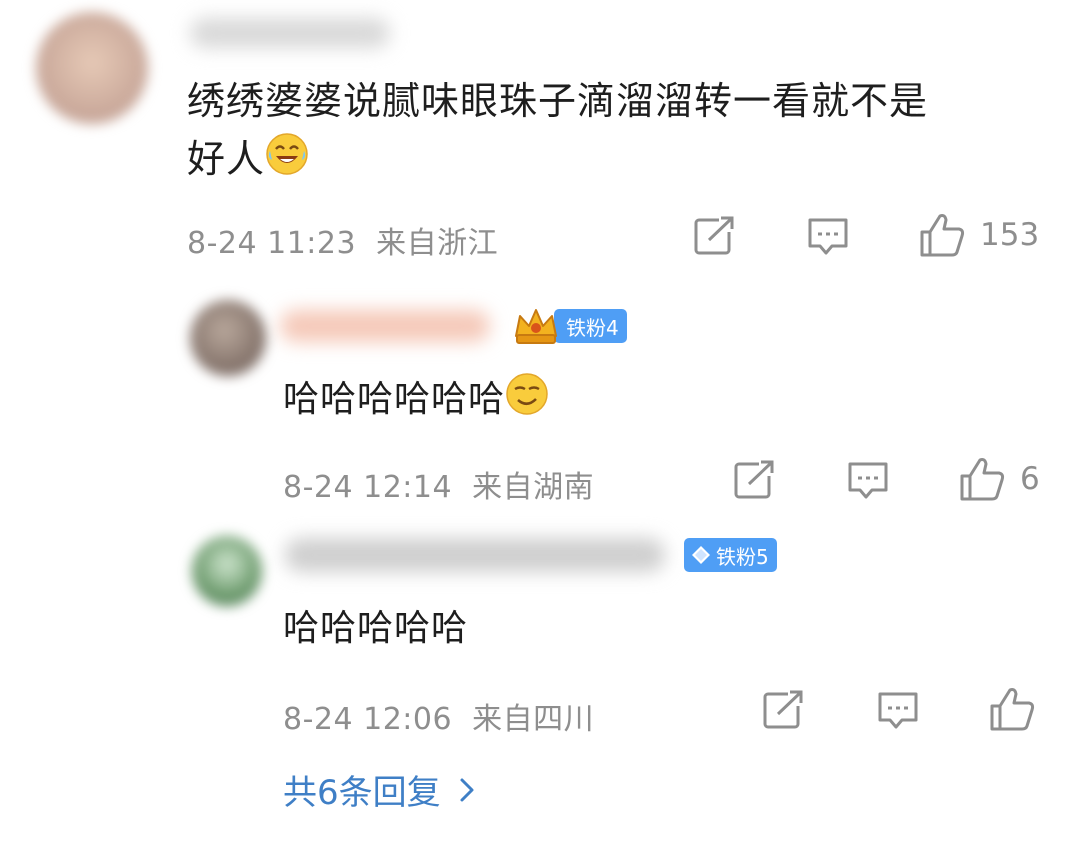 Image resolution: width=1080 pixels, height=849 pixels. Describe the element at coordinates (394, 399) in the screenshot. I see `reply-text-label: 哈哈哈哈哈哈` at that location.